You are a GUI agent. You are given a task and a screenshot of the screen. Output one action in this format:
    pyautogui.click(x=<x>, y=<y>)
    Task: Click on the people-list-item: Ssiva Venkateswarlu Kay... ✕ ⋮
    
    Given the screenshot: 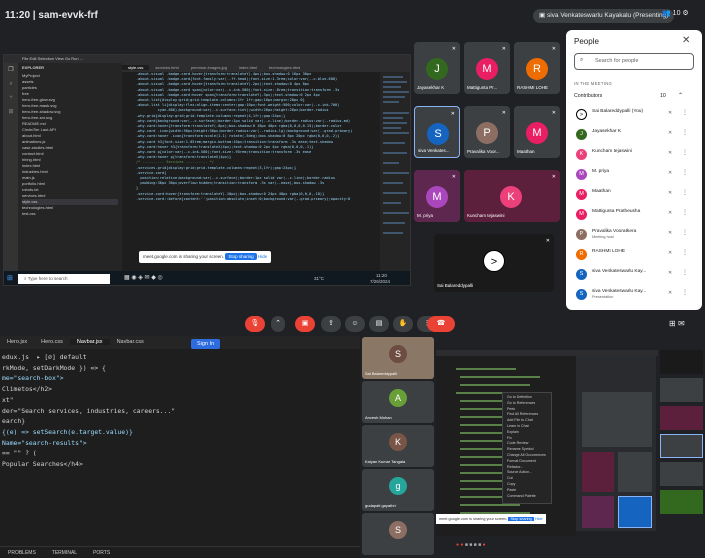 What is the action you would take?
    pyautogui.click(x=634, y=275)
    